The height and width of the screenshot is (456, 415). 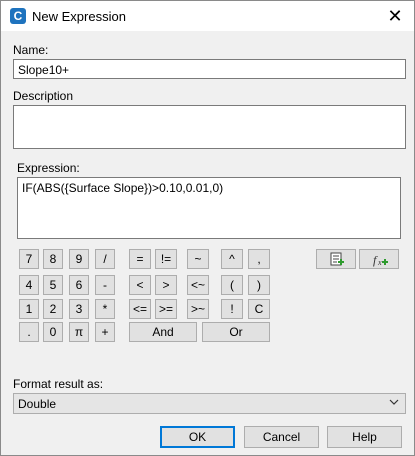 I want to click on key-5: 5, so click(x=53, y=285).